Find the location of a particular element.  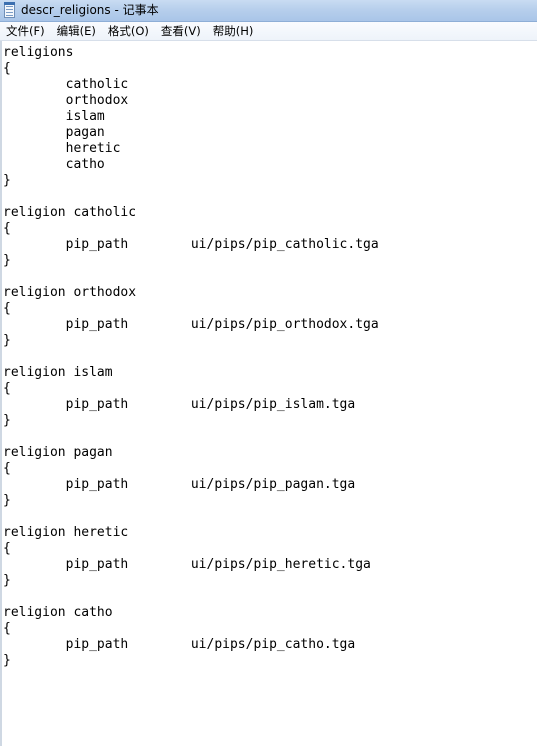

menu-edit: 编辑(E) is located at coordinates (76, 31).